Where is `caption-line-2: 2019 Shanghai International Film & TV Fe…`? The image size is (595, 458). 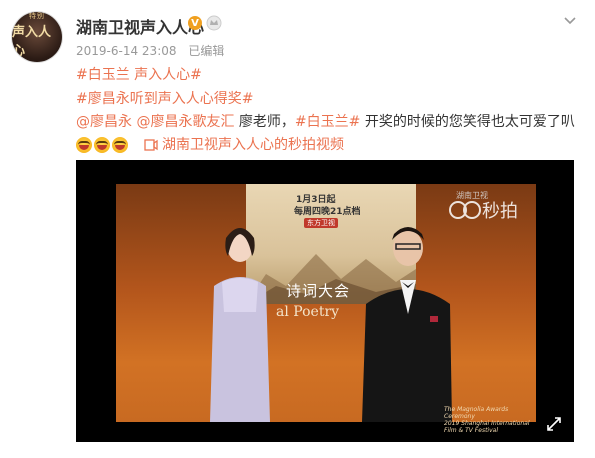
caption-line-2: 2019 Shanghai International Film & TV Fe… is located at coordinates (487, 427).